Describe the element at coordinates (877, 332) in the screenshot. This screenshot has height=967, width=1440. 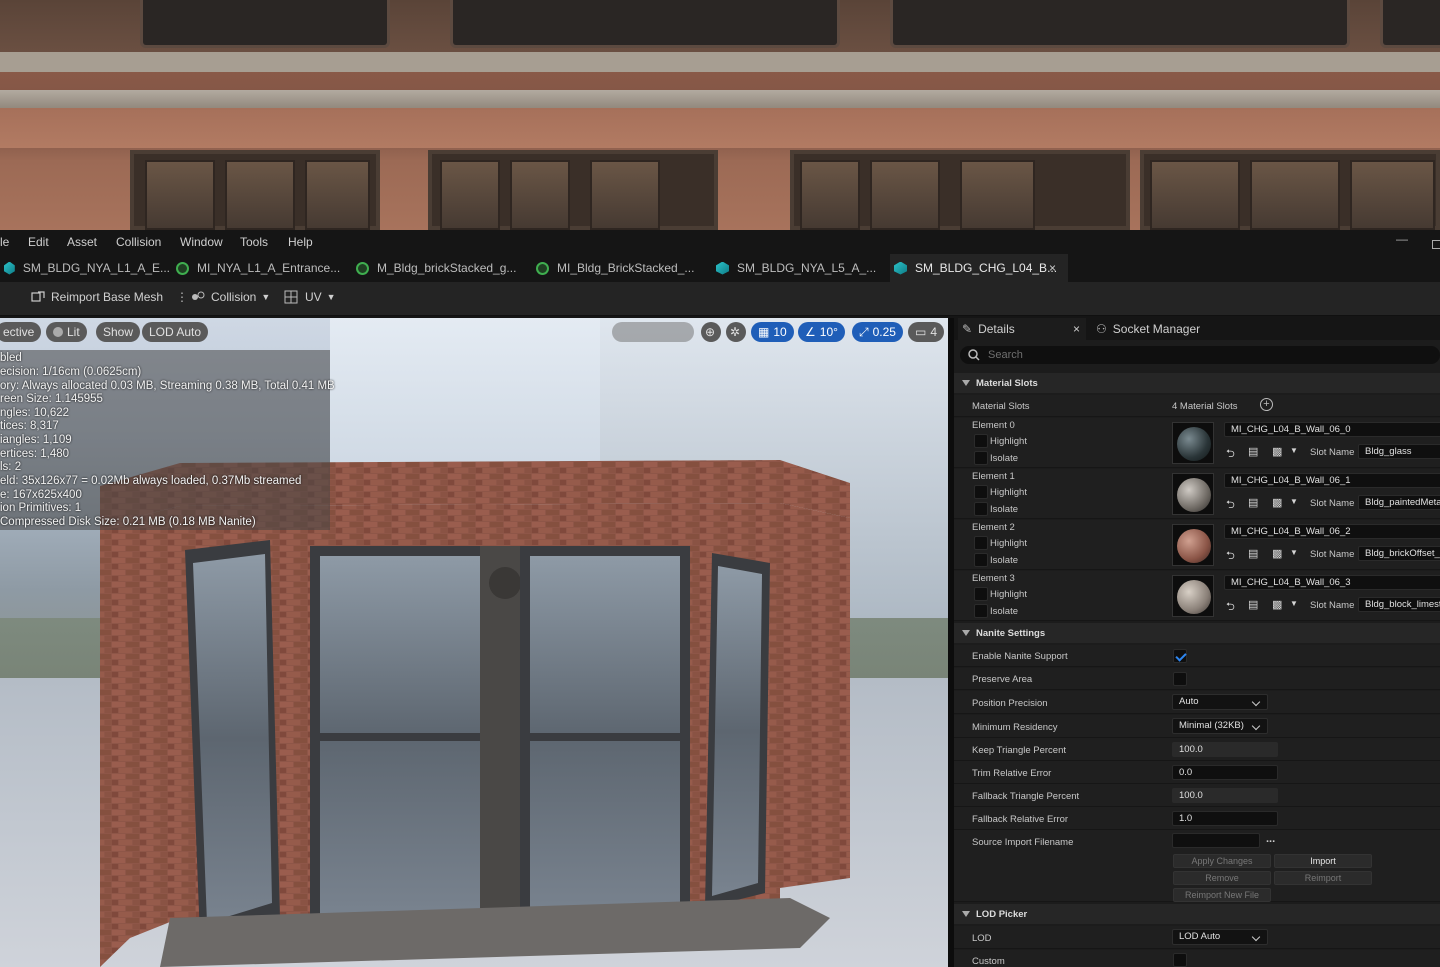
I see `scale-snap-toggle: ⤢ 0.25` at that location.